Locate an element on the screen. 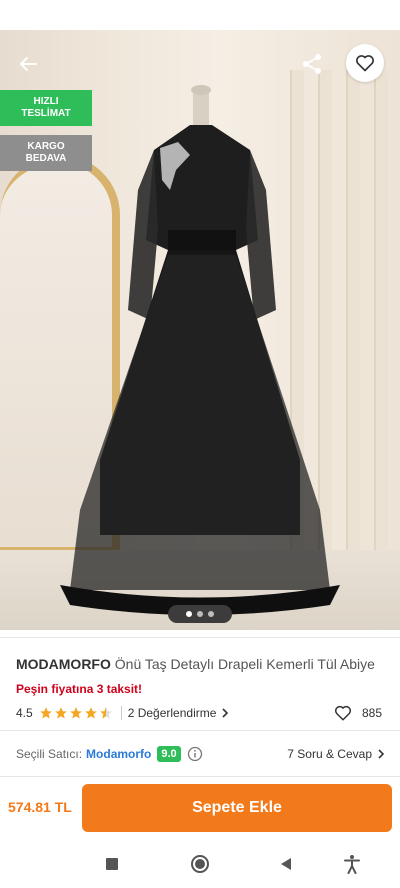  questions-answers-link: 7 Soru & Cevap is located at coordinates (336, 754).